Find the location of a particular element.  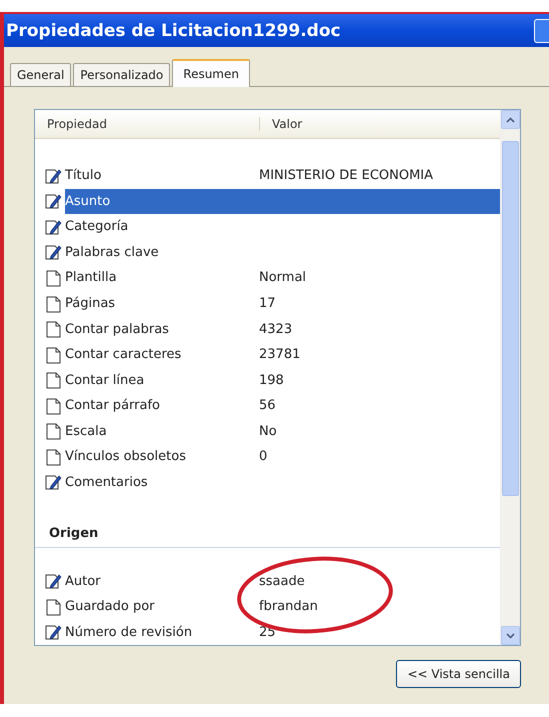

property-name: Páginas is located at coordinates (90, 304).